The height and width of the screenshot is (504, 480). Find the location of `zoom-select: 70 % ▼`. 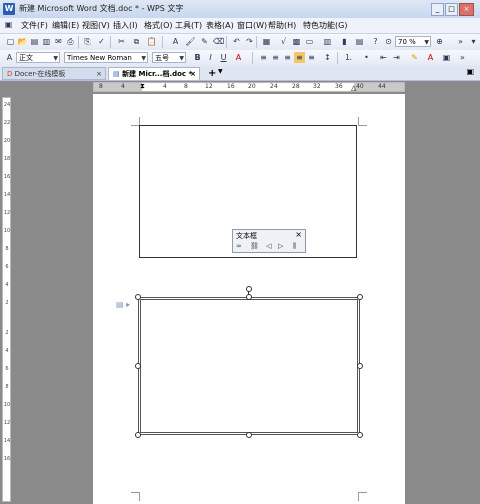

zoom-select: 70 % ▼ is located at coordinates (413, 41).